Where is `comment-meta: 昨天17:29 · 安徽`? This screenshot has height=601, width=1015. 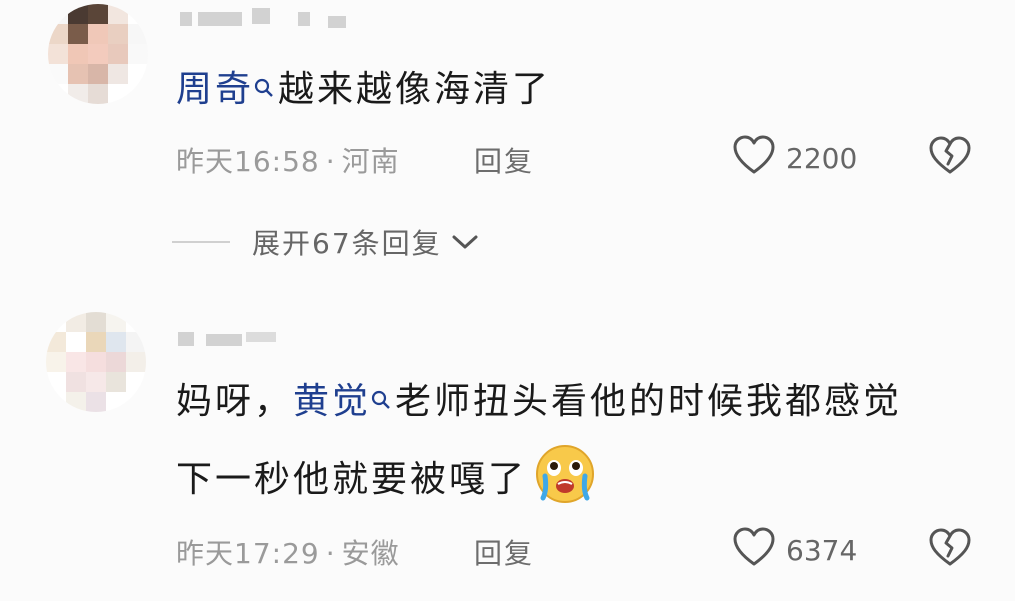 comment-meta: 昨天17:29 · 安徽 is located at coordinates (288, 552).